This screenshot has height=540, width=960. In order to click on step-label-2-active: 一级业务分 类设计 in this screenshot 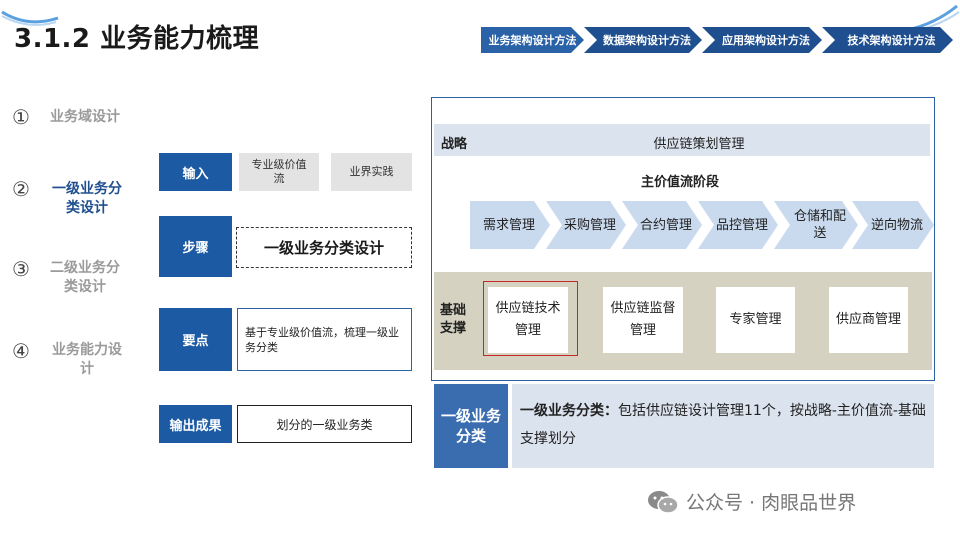, I will do `click(87, 198)`.